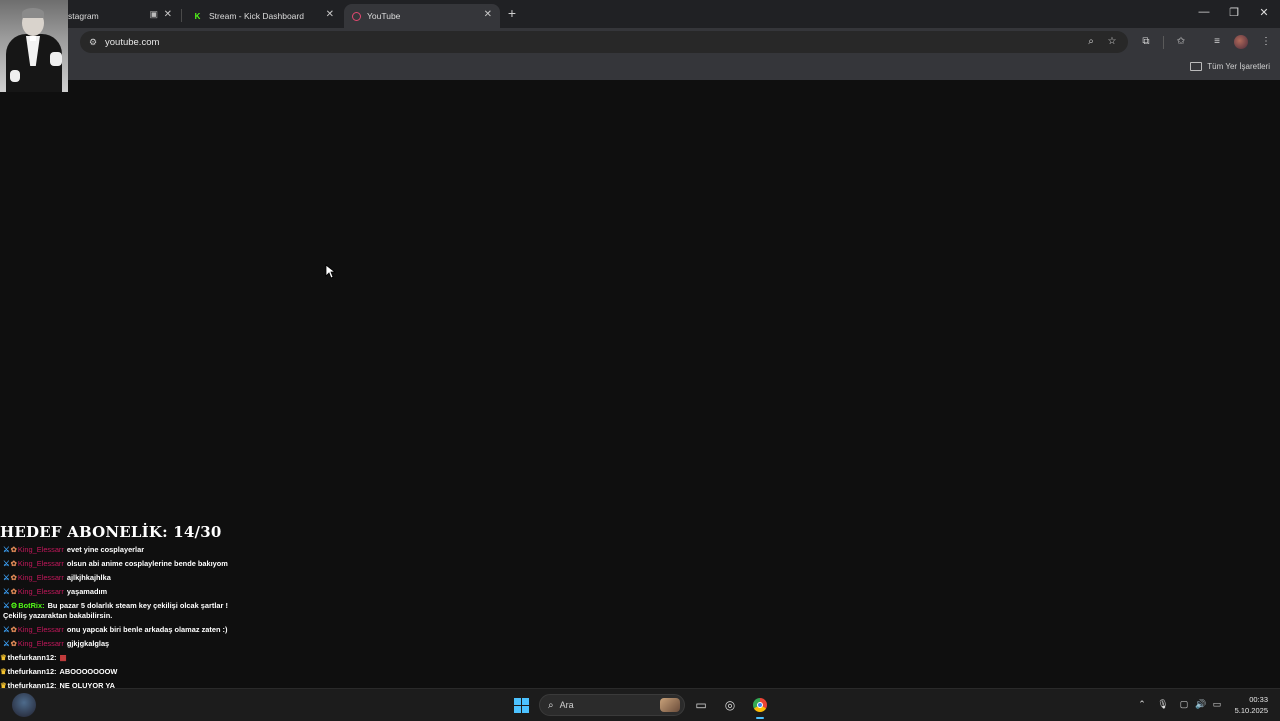 Image resolution: width=1280 pixels, height=721 pixels. I want to click on search-highlight-image, so click(670, 705).